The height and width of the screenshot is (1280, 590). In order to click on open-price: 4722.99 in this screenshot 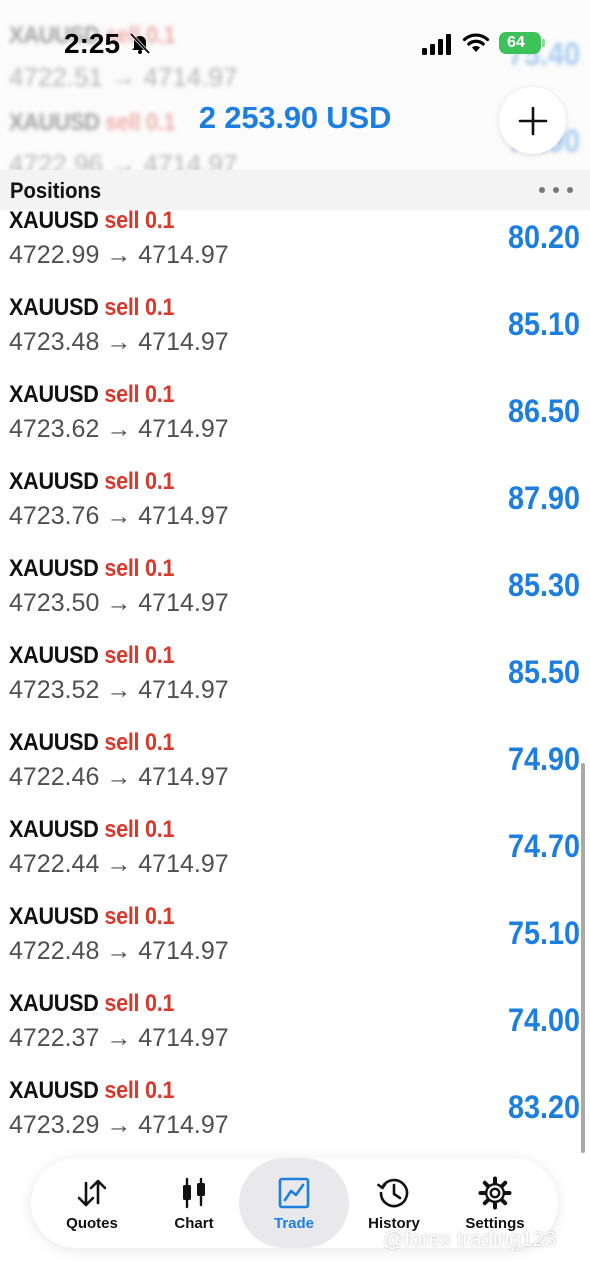, I will do `click(54, 255)`.